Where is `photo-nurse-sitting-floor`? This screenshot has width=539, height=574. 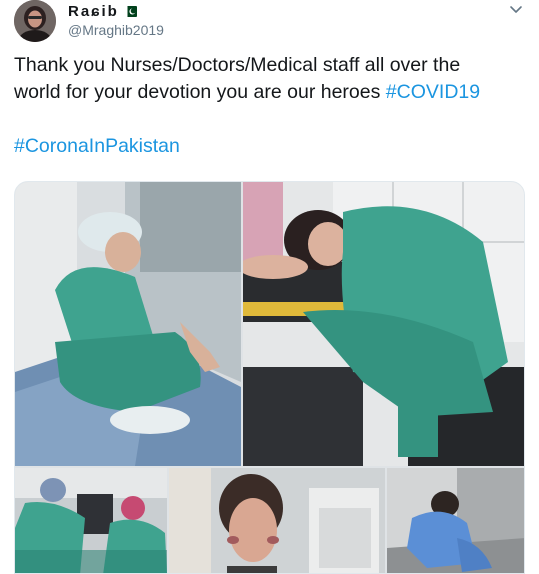
photo-nurse-sitting-floor is located at coordinates (455, 520).